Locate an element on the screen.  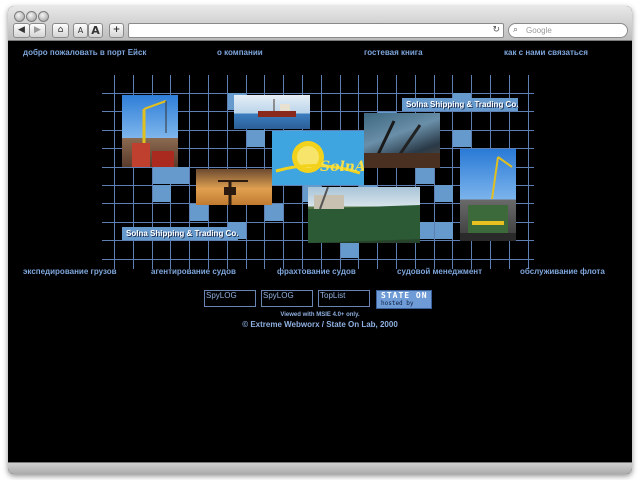
back-button: ◀ is located at coordinates (21, 30).